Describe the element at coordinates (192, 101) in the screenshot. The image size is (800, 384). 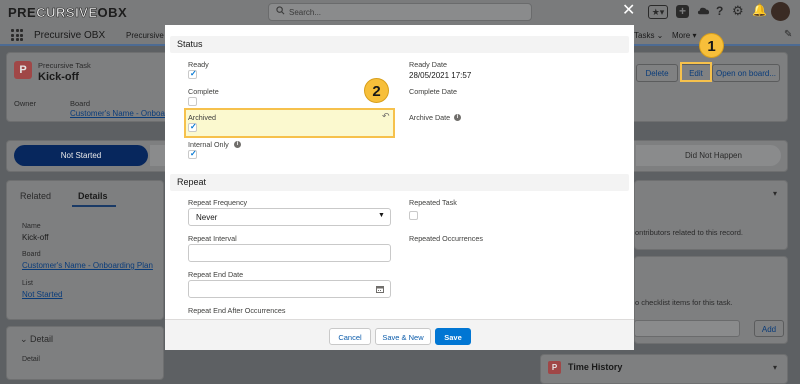
I see `complete-checkbox` at that location.